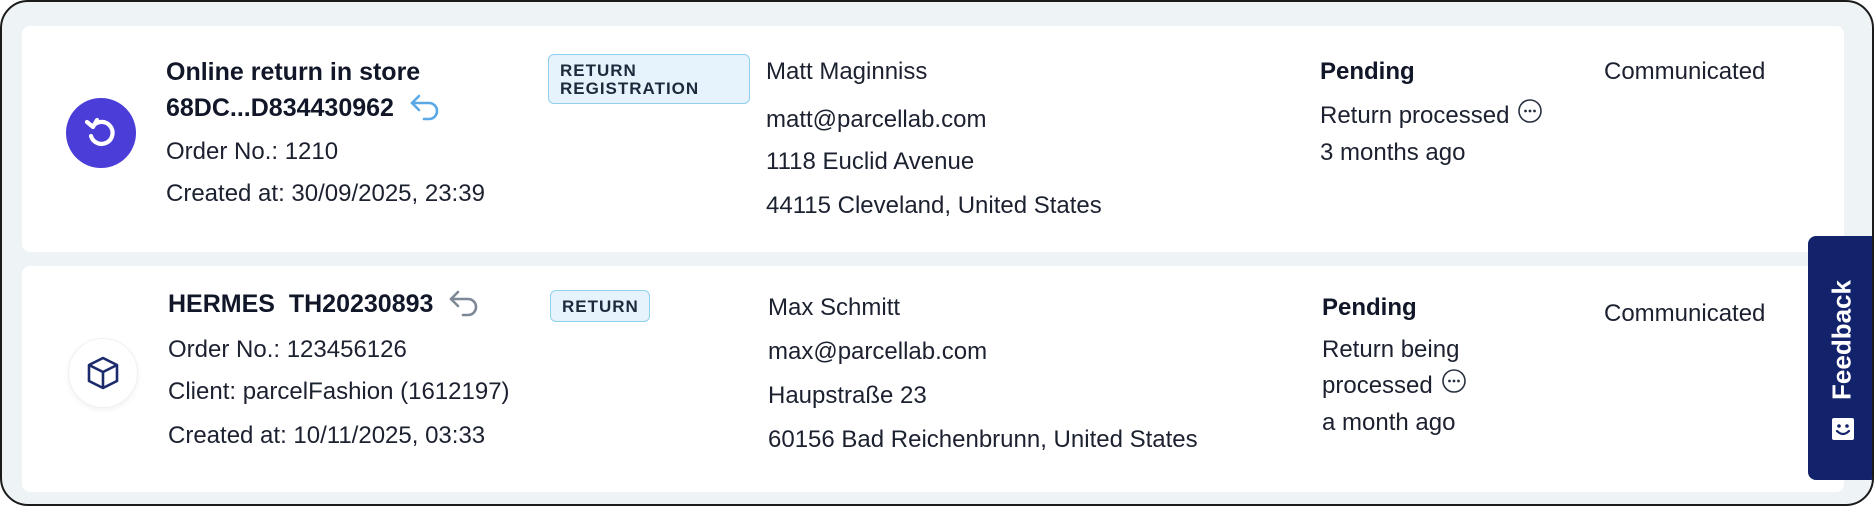 The height and width of the screenshot is (506, 1874). What do you see at coordinates (870, 161) in the screenshot?
I see `customer-street: 1118 Euclid Avenue` at bounding box center [870, 161].